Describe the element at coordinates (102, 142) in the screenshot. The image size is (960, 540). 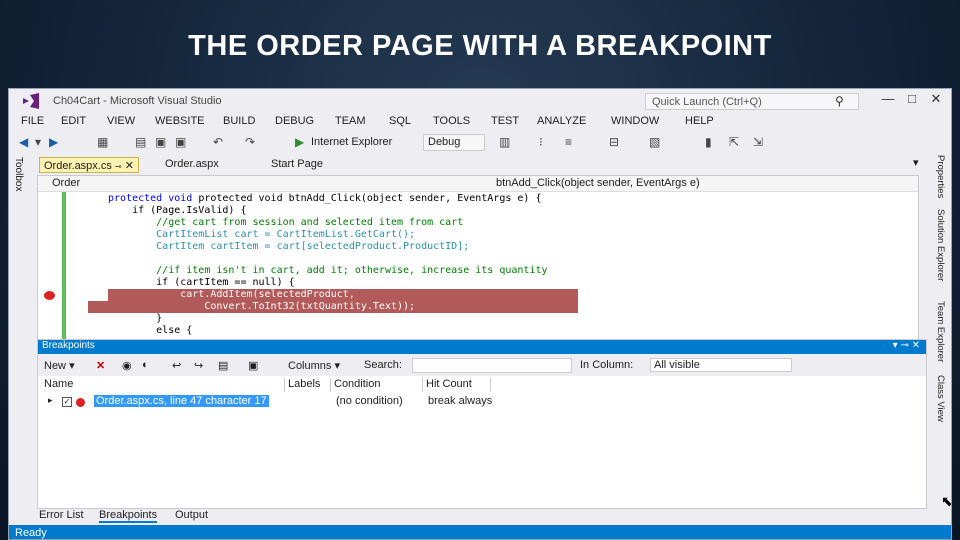
I see `new-project-icon: ▦` at that location.